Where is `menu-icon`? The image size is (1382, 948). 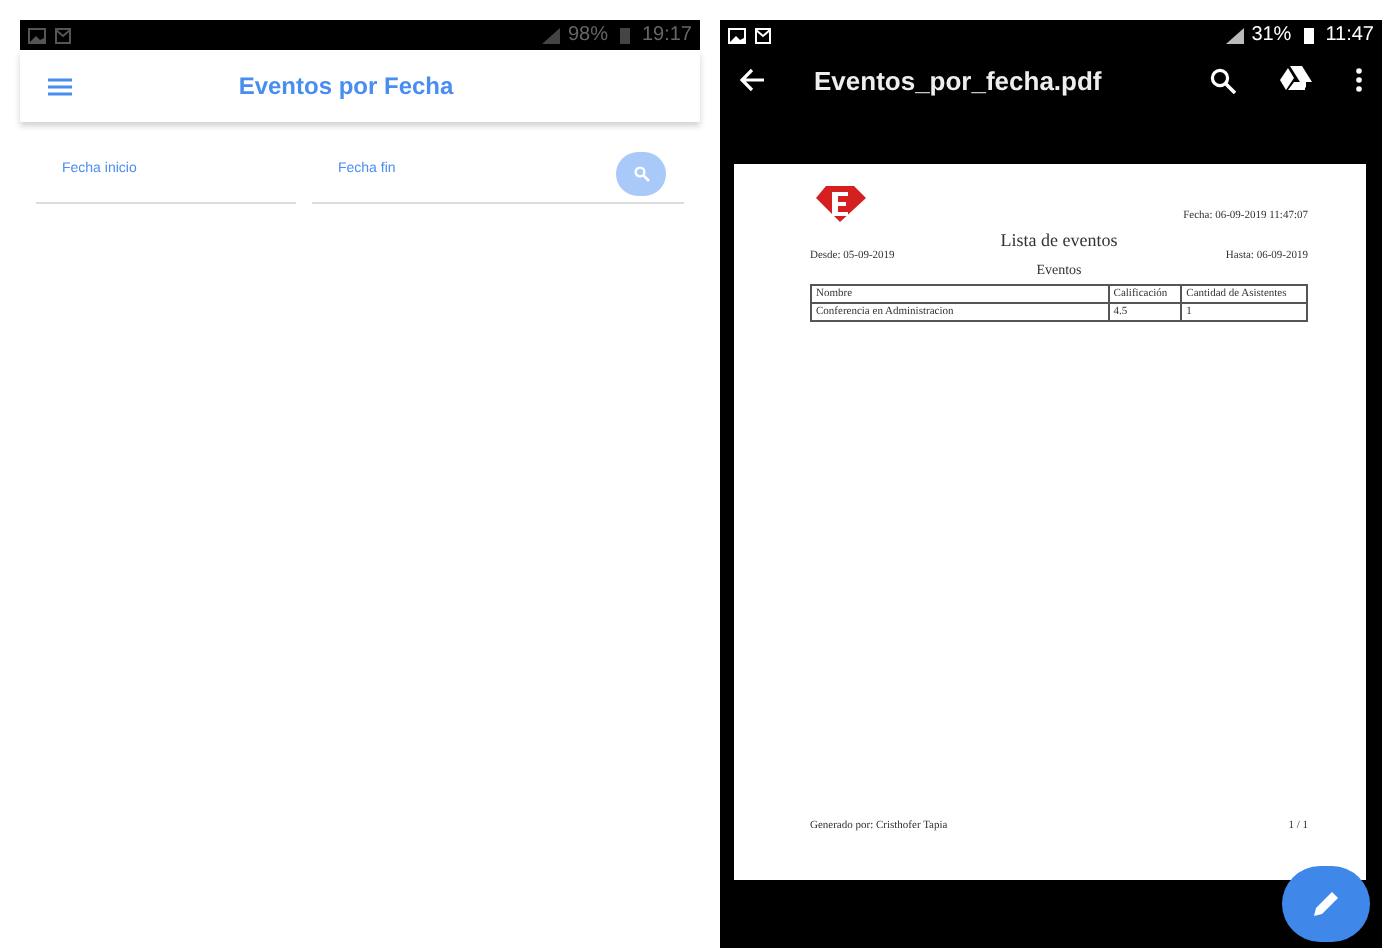 menu-icon is located at coordinates (60, 86).